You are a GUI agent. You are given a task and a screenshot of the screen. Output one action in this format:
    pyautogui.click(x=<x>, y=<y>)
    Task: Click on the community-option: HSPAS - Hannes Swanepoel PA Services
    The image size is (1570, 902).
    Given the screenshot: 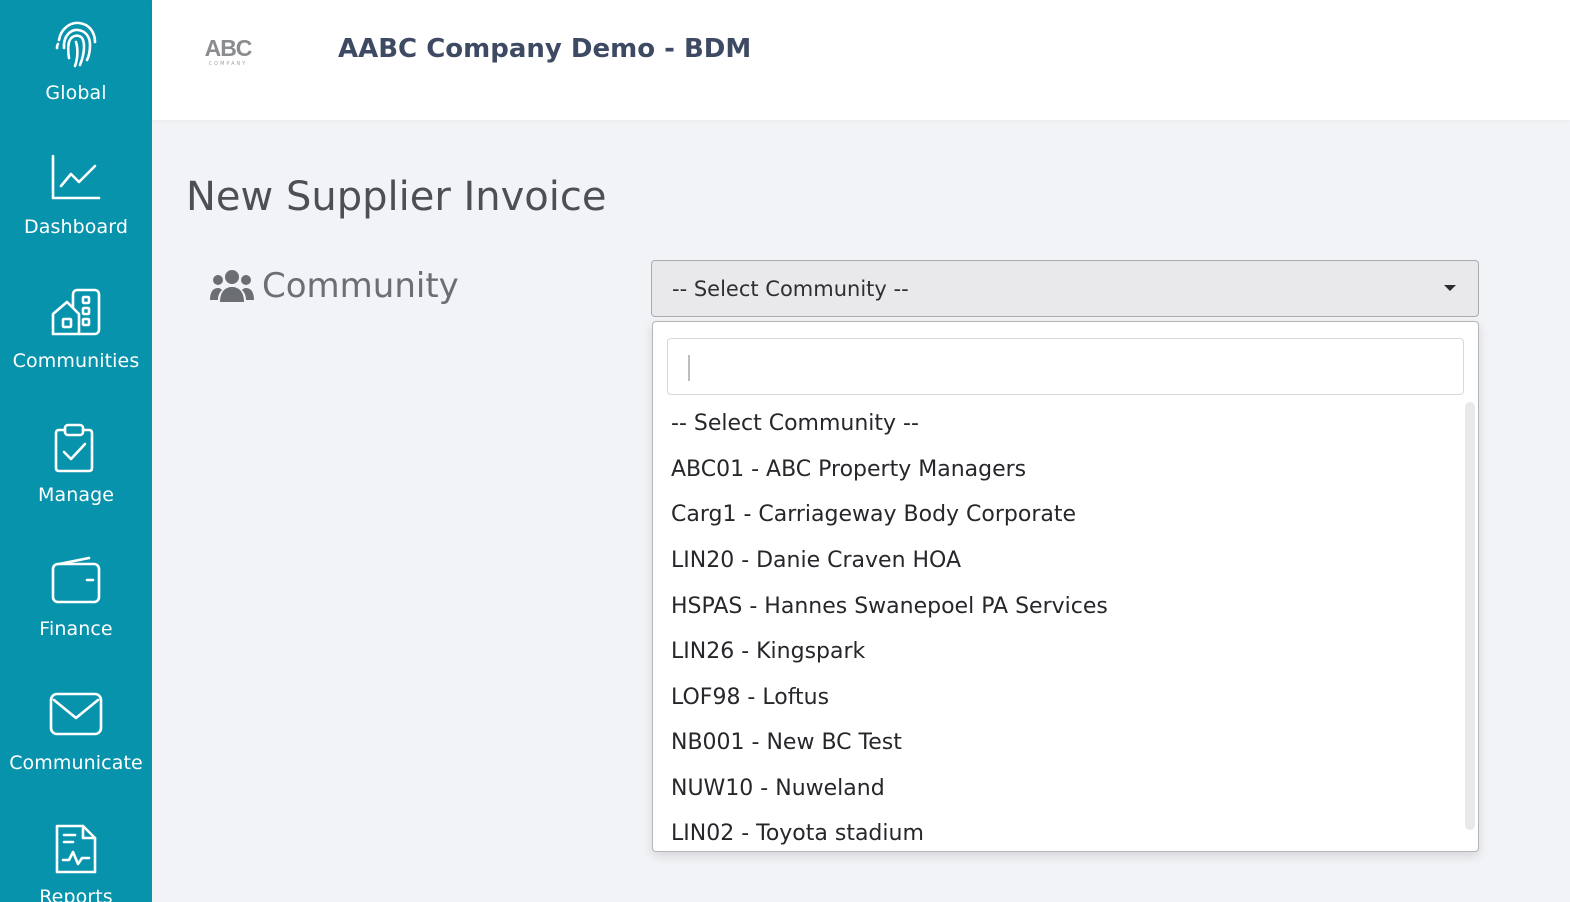 What is the action you would take?
    pyautogui.click(x=889, y=607)
    